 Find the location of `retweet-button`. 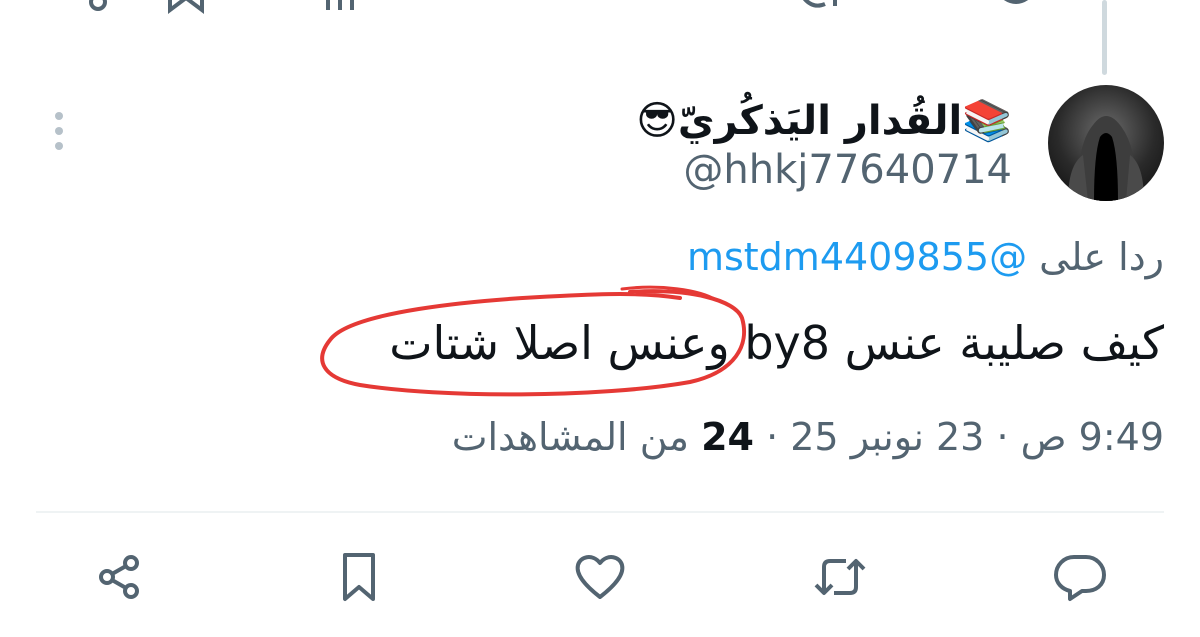

retweet-button is located at coordinates (840, 577).